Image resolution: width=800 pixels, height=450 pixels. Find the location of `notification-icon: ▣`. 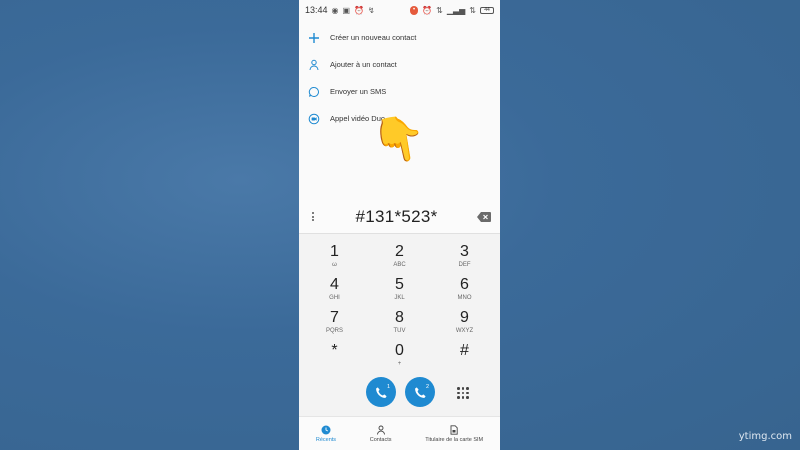

notification-icon: ▣ is located at coordinates (346, 10).